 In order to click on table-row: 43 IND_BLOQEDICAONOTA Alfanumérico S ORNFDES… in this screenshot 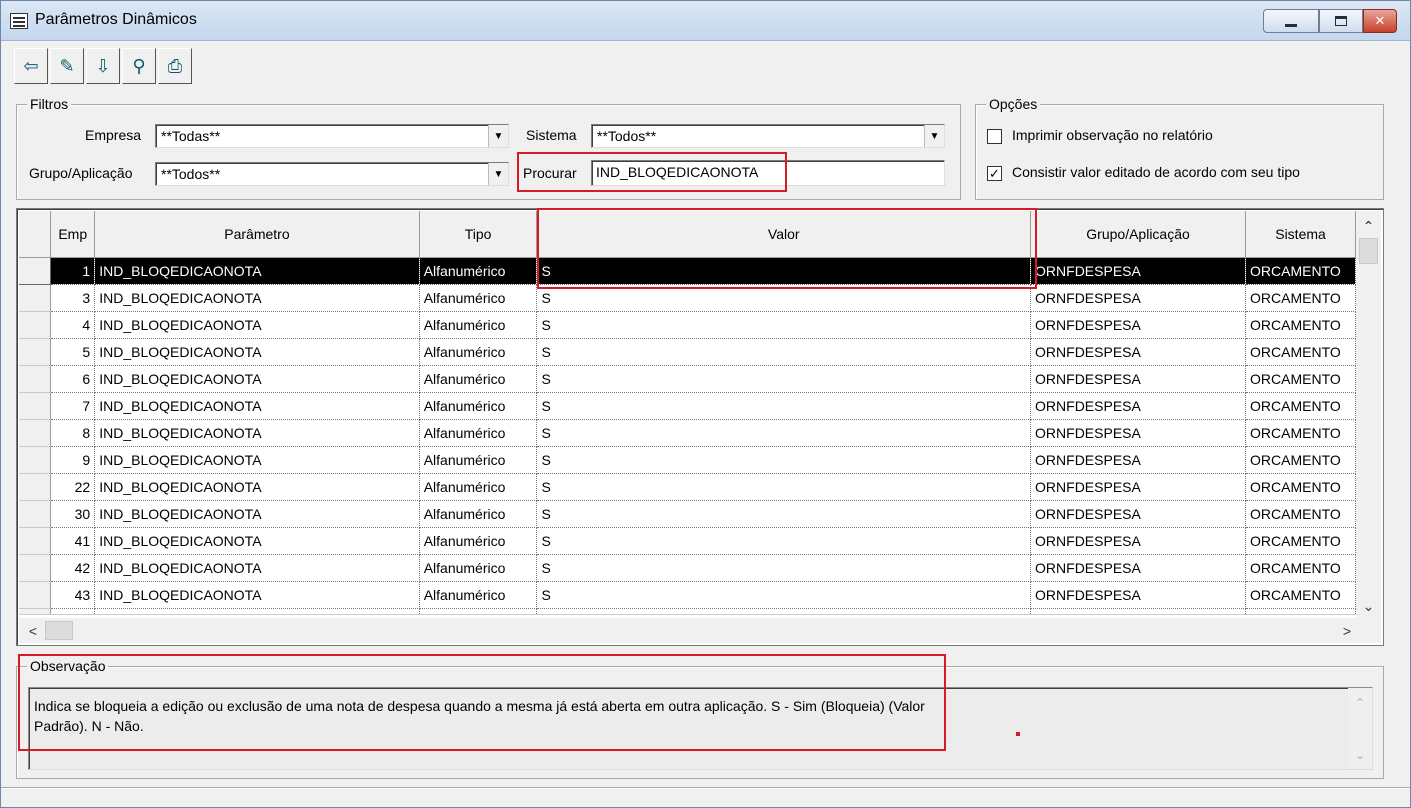, I will do `click(687, 595)`.